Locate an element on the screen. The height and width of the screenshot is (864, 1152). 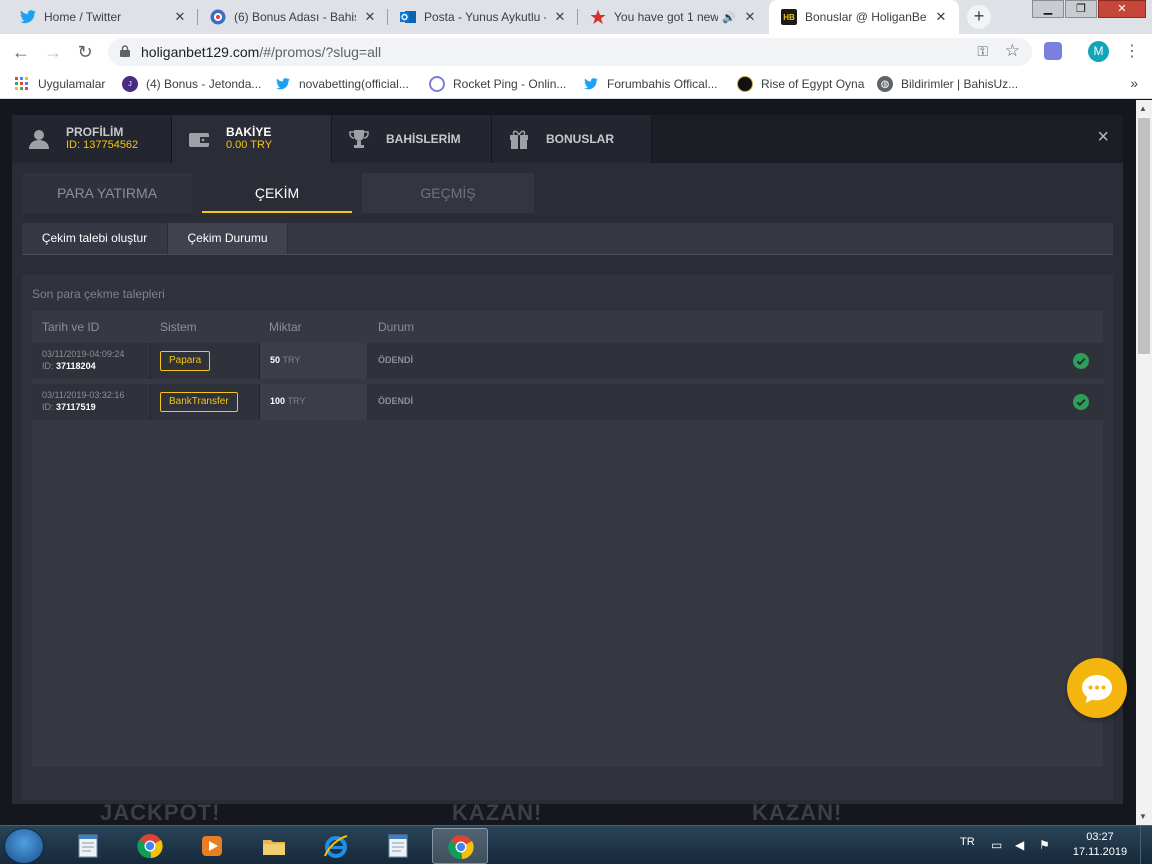
column-system: Sistem is located at coordinates (178, 327).